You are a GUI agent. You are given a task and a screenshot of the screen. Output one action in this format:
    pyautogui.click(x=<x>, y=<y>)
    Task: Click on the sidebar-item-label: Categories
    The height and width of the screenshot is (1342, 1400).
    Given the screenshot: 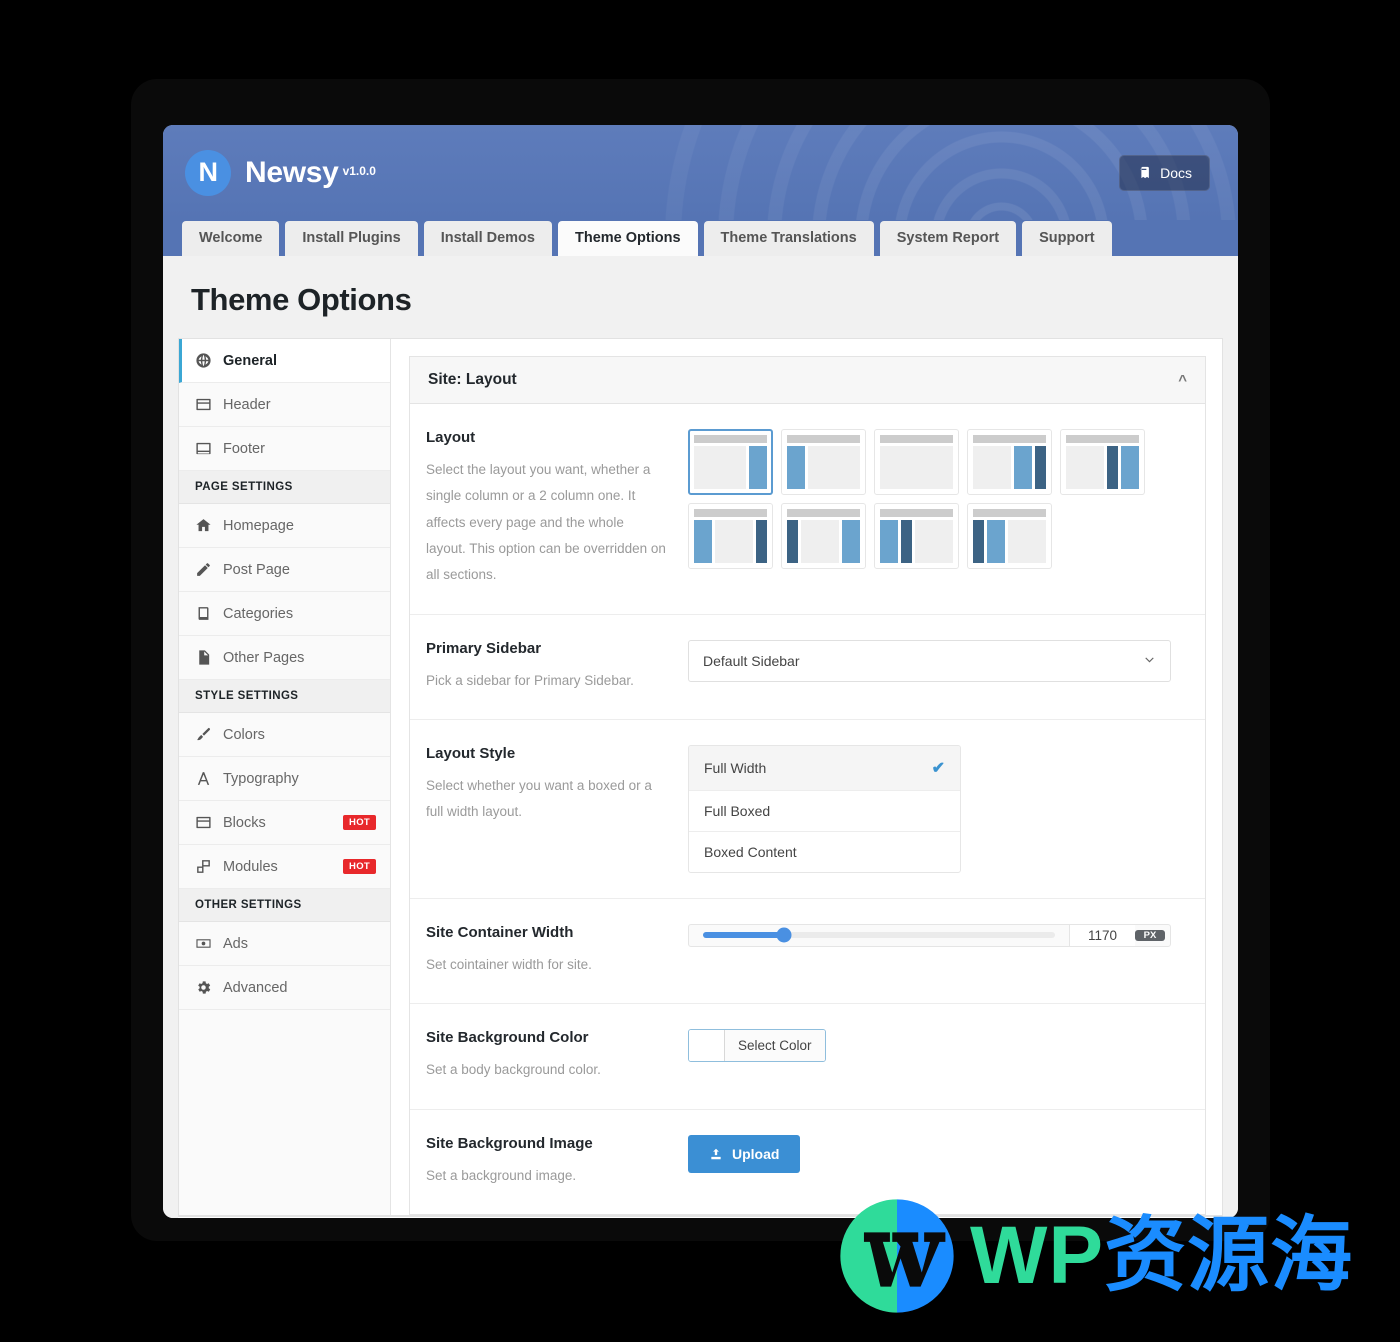 What is the action you would take?
    pyautogui.click(x=258, y=613)
    